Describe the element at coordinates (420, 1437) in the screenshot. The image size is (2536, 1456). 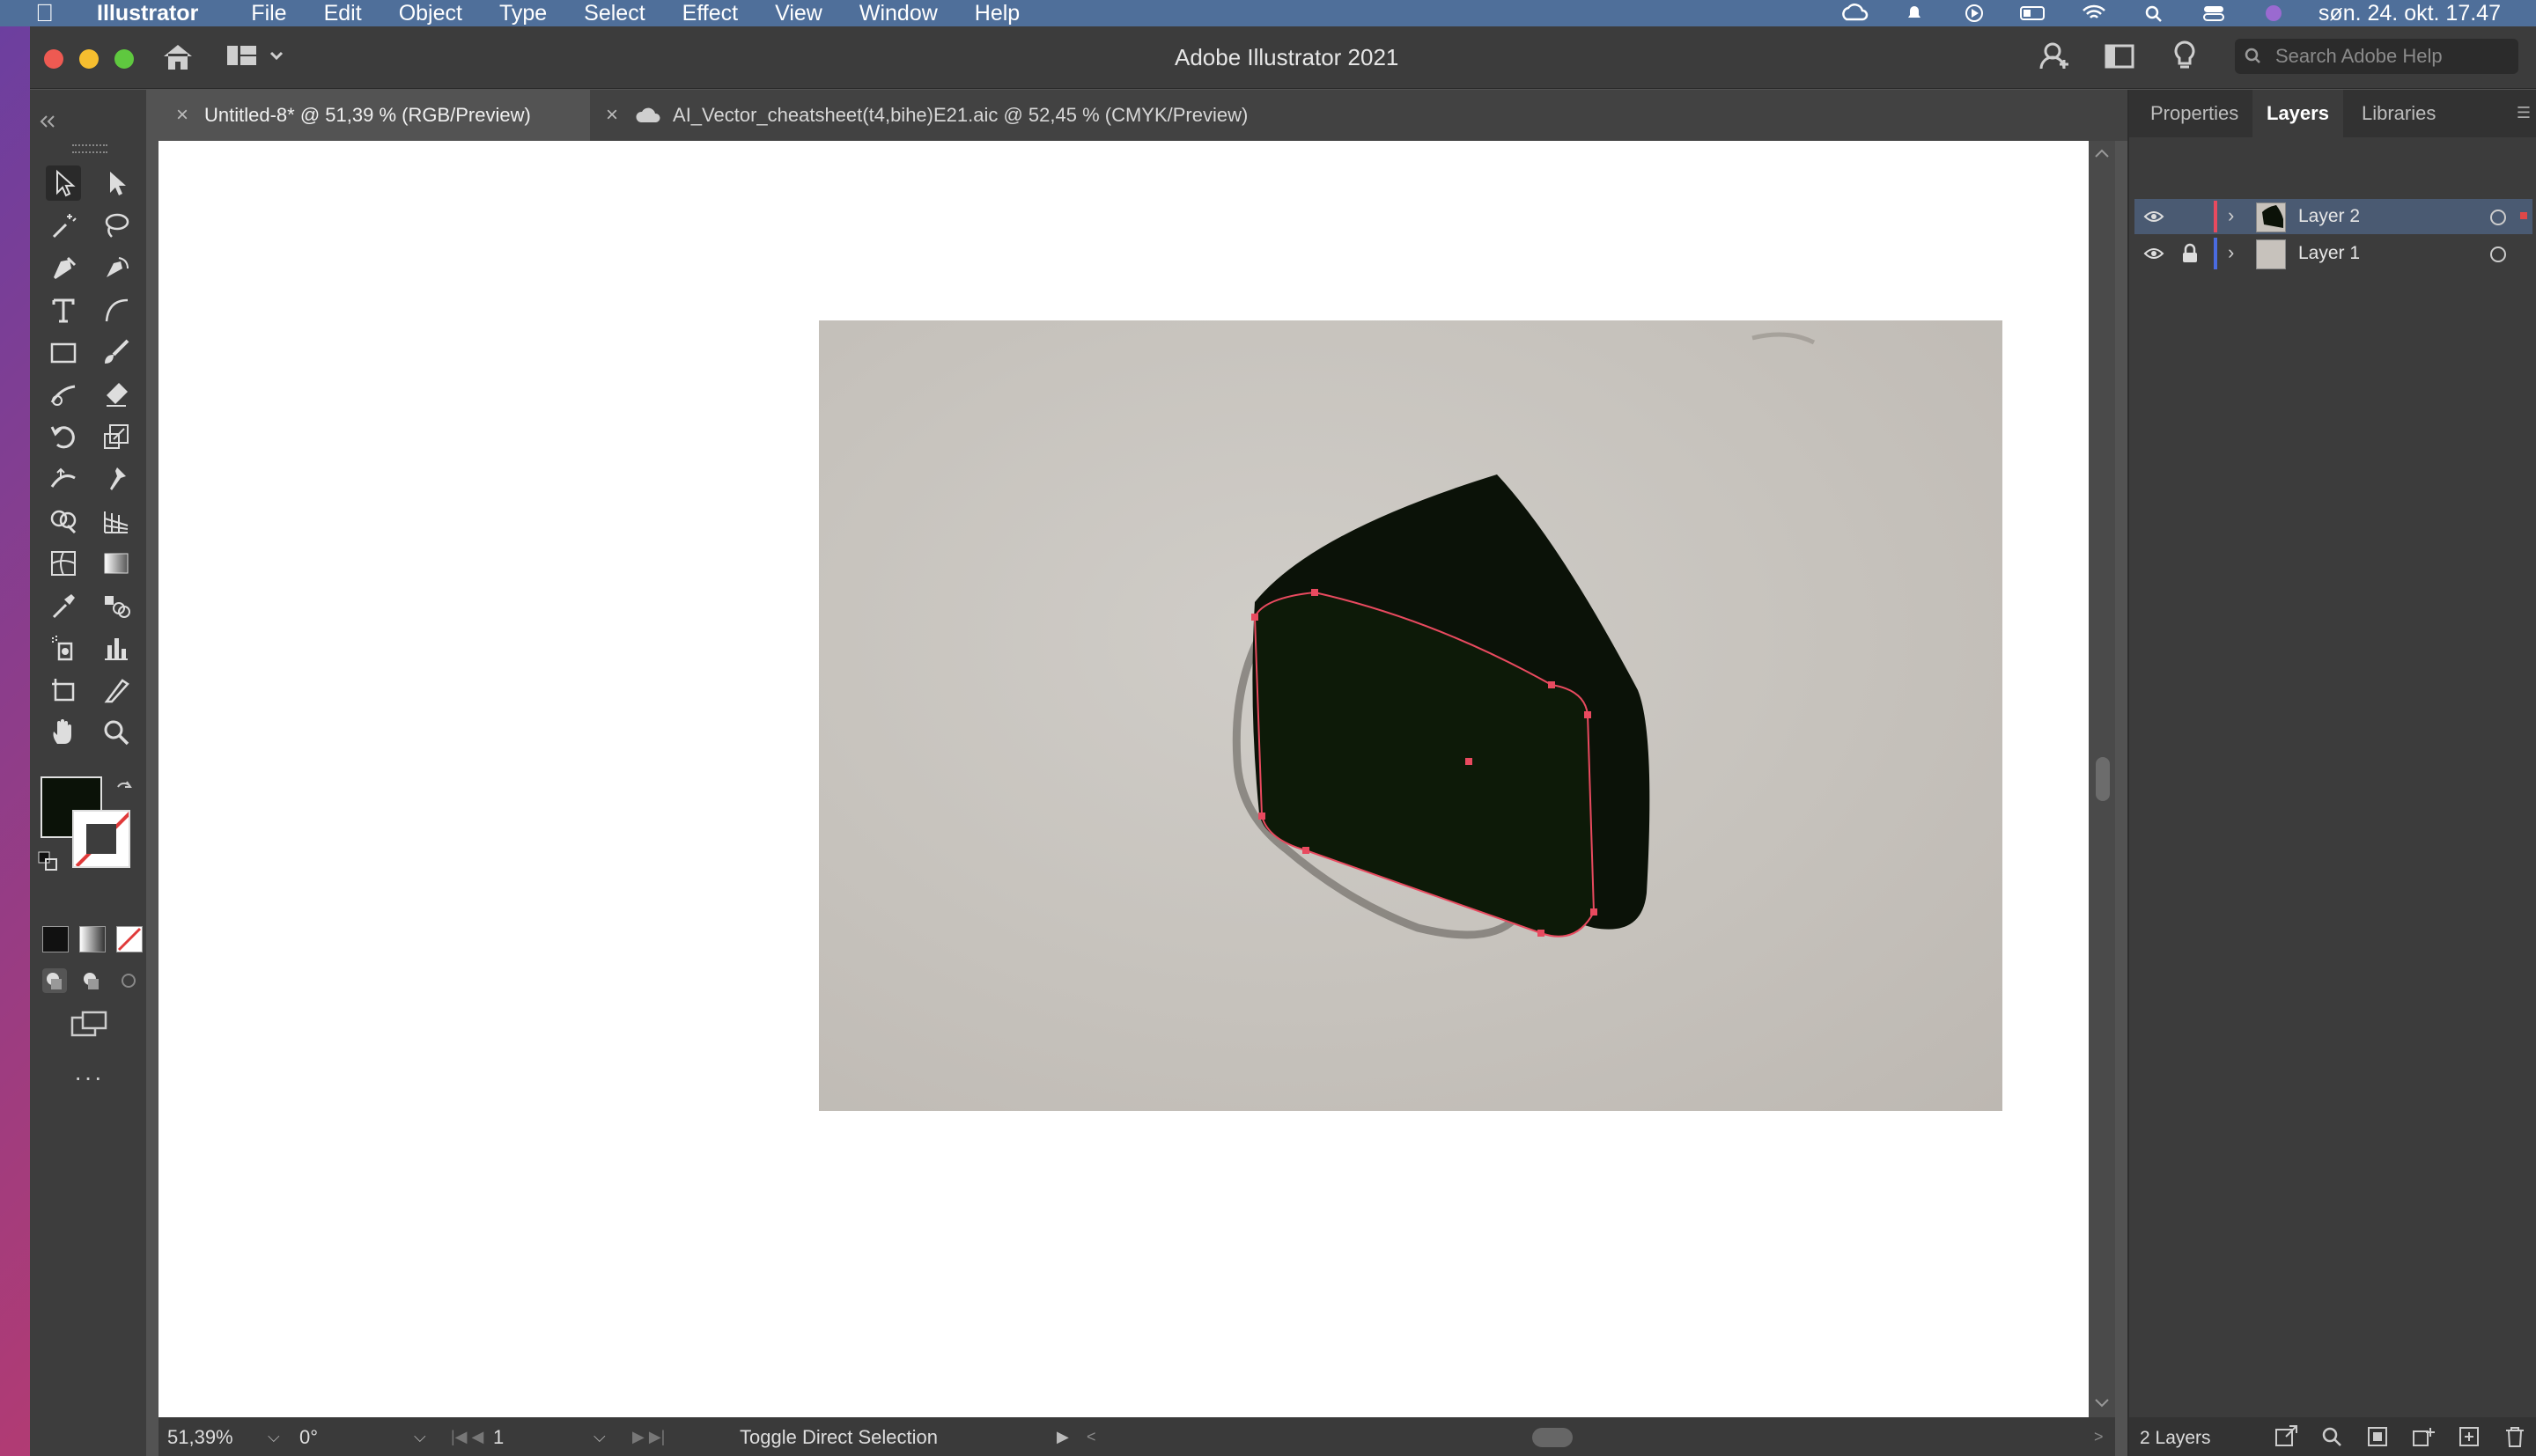
I see `rotation-dropdown-icon: ⌵` at that location.